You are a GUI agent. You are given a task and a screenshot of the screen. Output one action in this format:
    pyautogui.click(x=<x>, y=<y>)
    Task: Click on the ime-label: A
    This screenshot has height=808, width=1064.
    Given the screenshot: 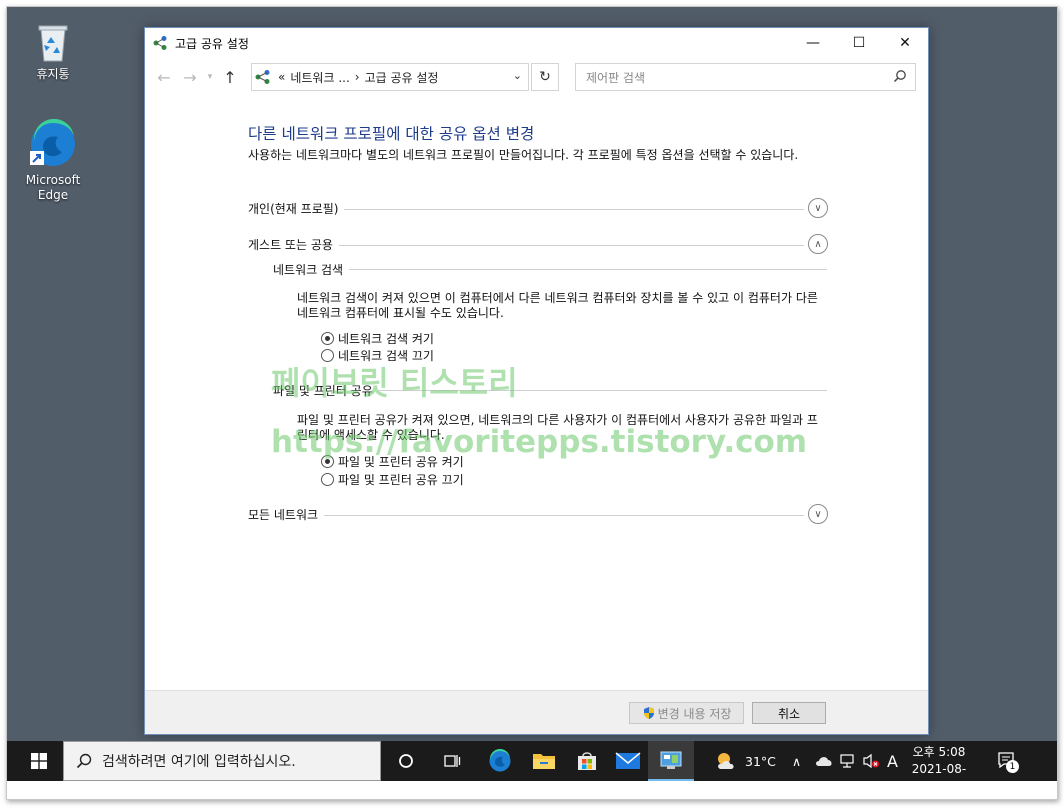 What is the action you would take?
    pyautogui.click(x=892, y=761)
    